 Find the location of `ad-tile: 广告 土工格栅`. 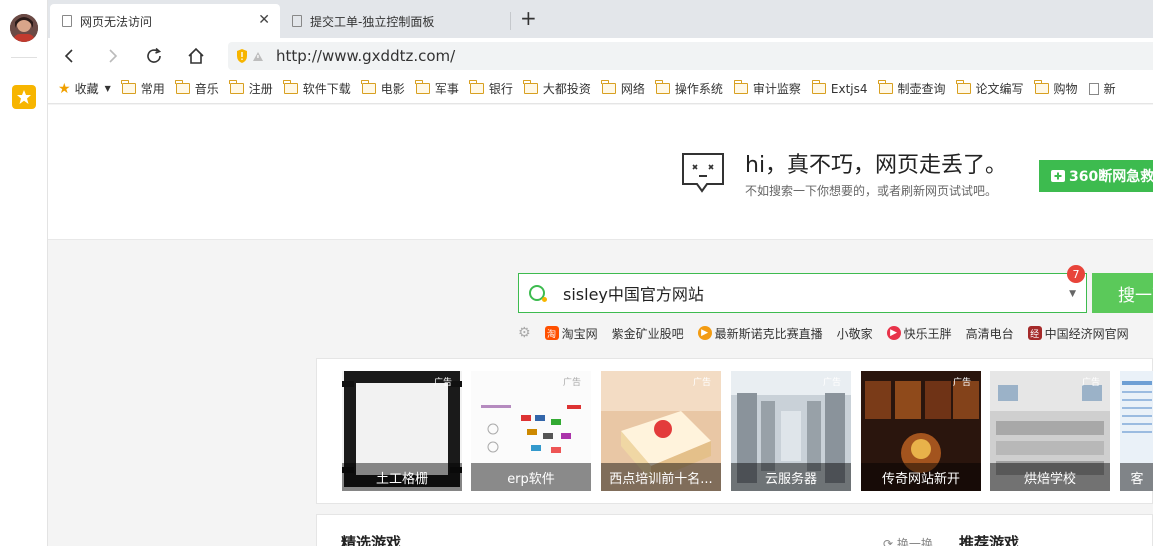

ad-tile: 广告 土工格栅 is located at coordinates (402, 431).